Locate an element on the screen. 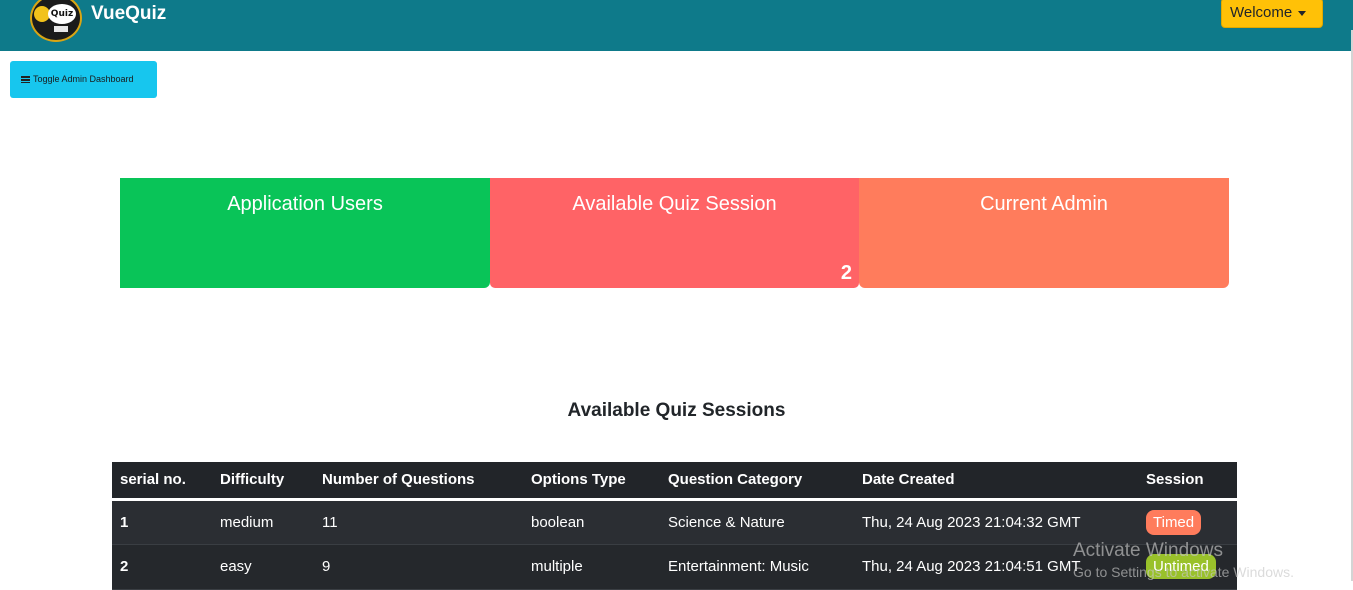  brand-name: VueQuiz is located at coordinates (128, 14).